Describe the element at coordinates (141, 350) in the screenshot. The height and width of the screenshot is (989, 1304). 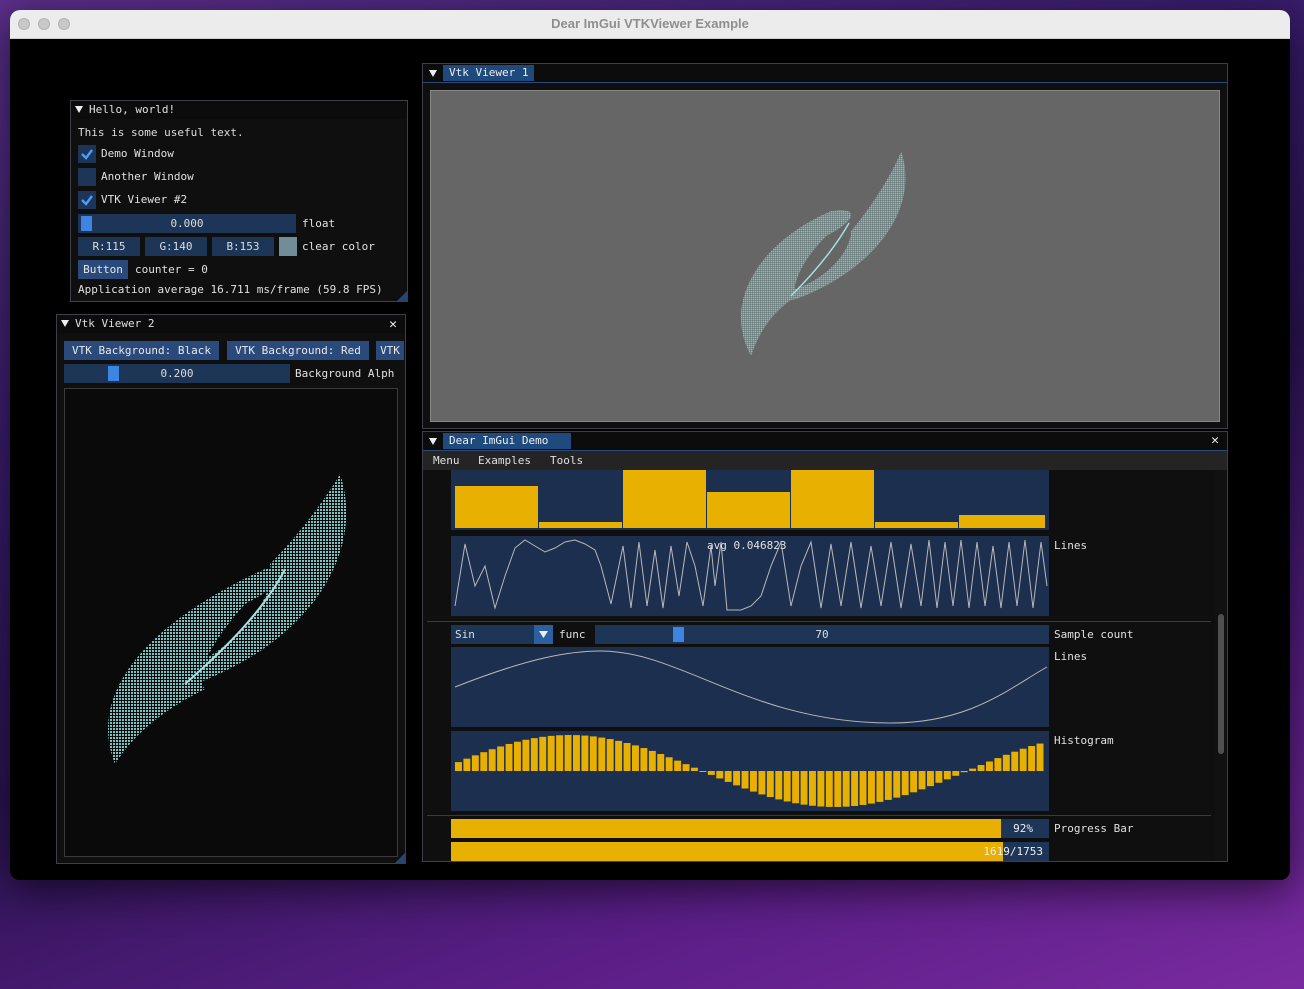
I see `bg-black-button: VTK Background: Black` at that location.